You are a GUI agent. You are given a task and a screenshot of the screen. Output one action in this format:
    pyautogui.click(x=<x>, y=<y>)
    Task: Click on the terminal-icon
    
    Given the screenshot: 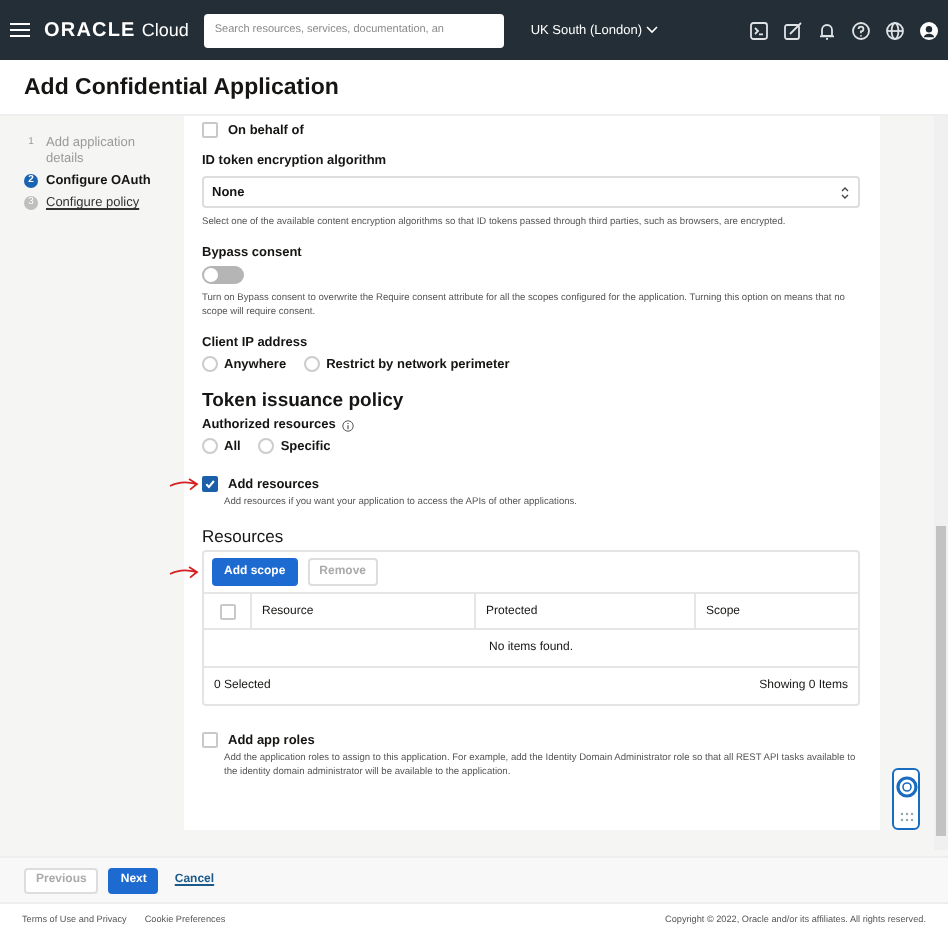 What is the action you would take?
    pyautogui.click(x=759, y=30)
    